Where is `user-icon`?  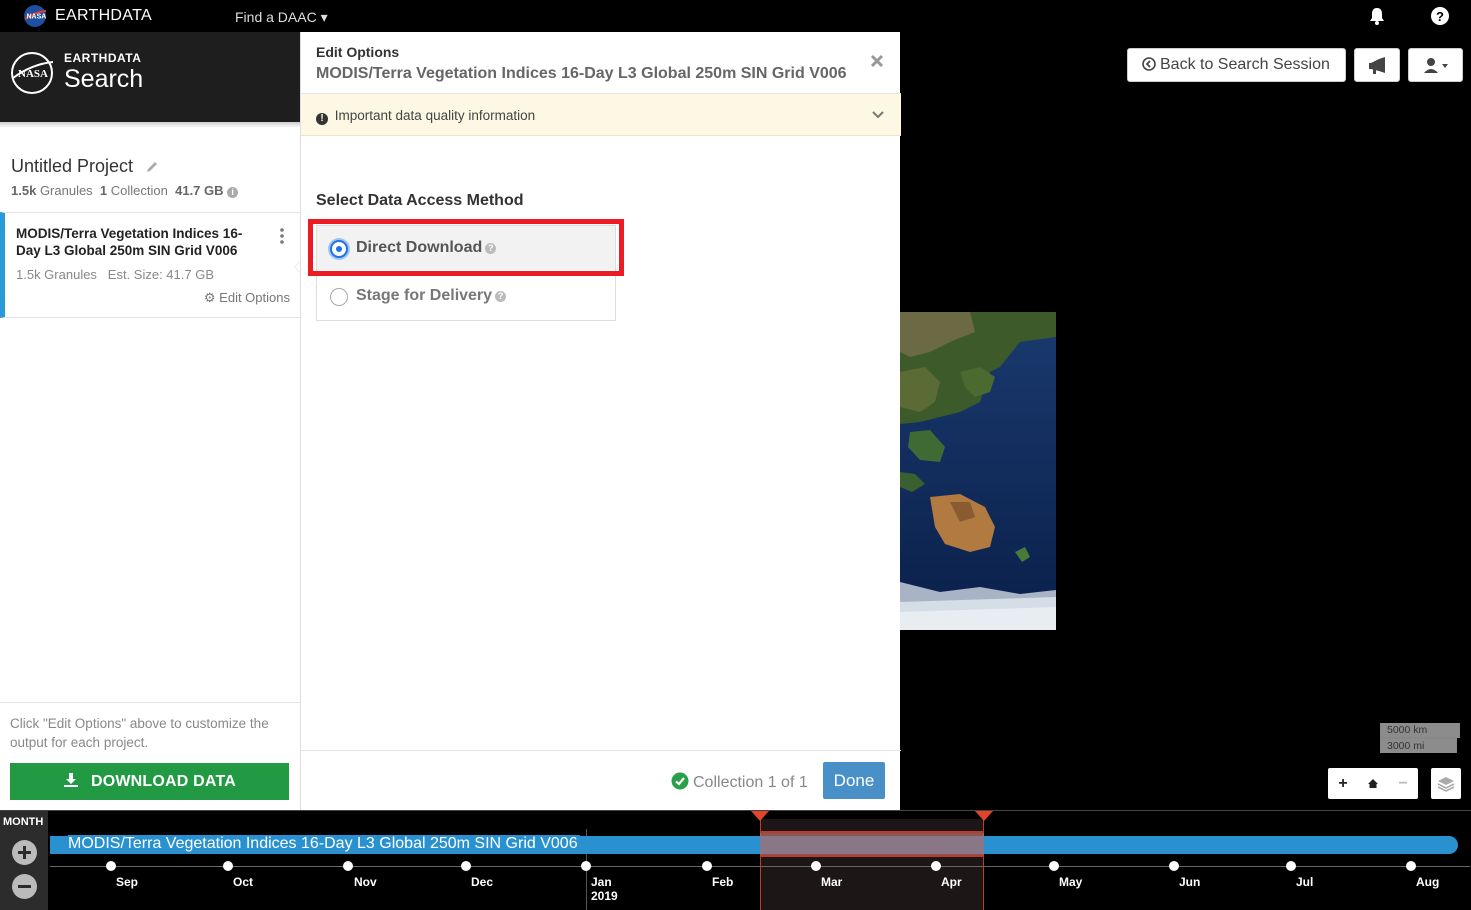
user-icon is located at coordinates (1436, 65).